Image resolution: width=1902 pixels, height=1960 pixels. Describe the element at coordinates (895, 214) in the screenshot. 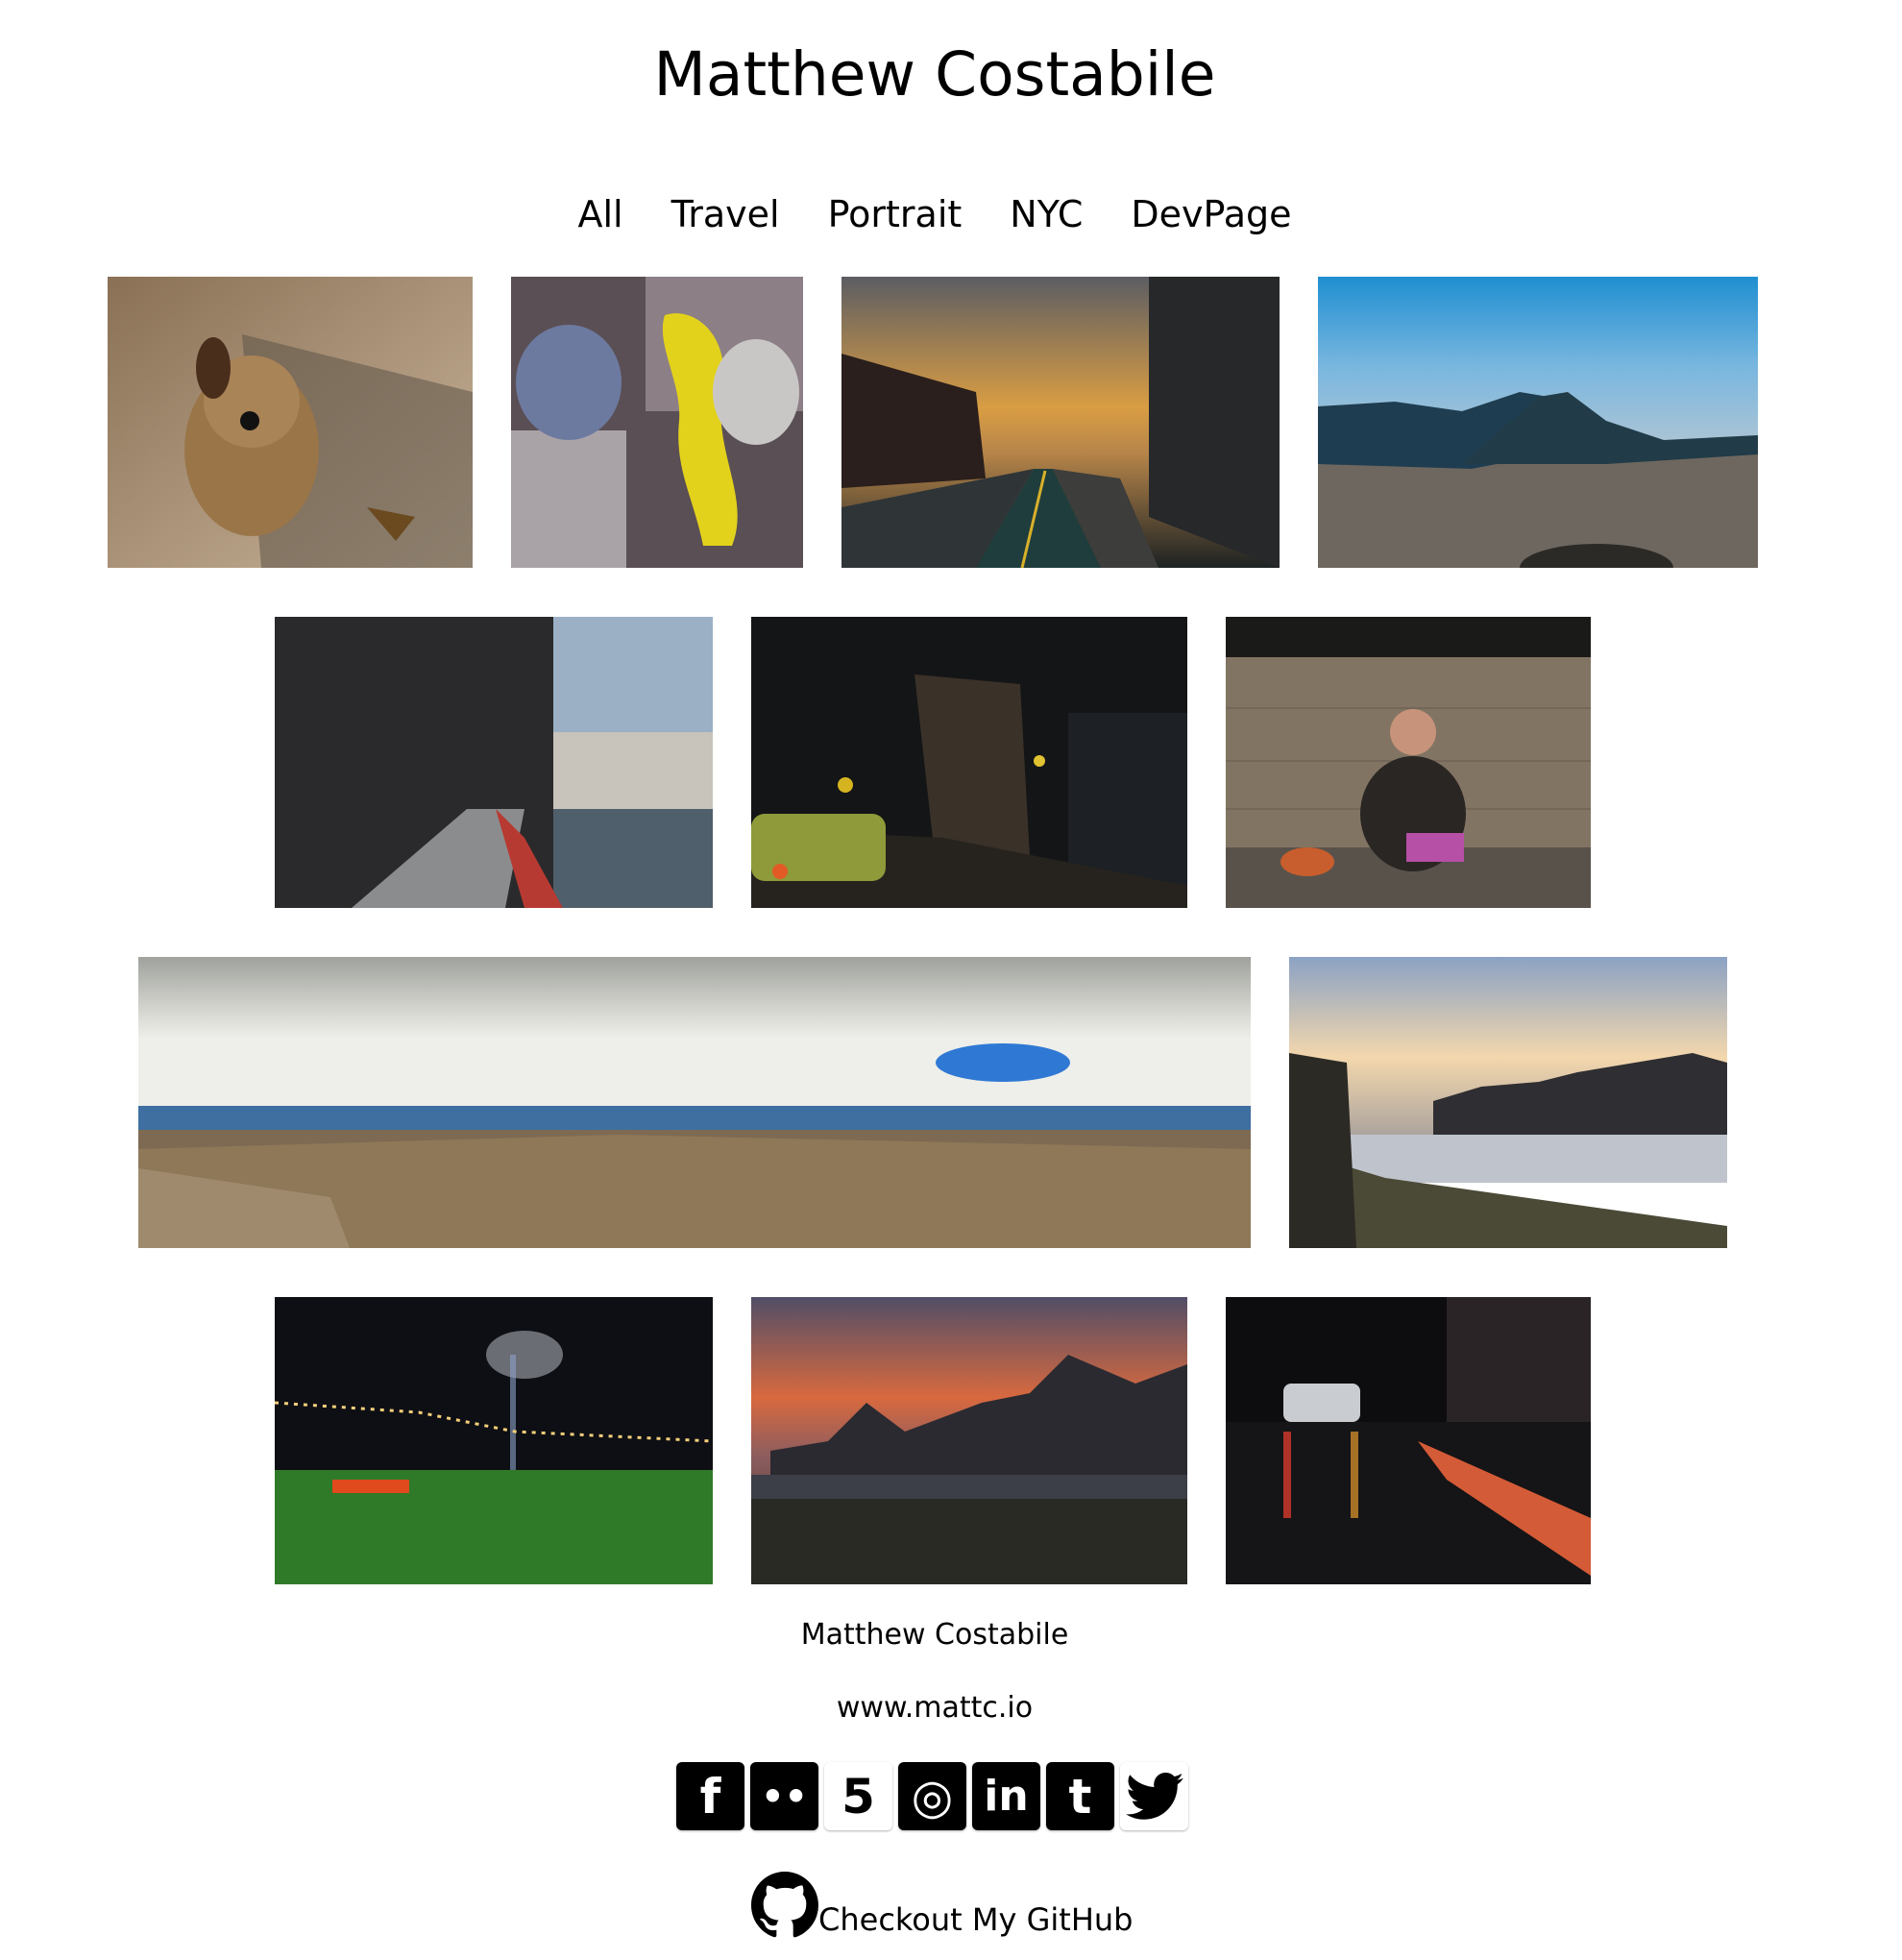

I see `nav-item-portrait: Portrait` at that location.